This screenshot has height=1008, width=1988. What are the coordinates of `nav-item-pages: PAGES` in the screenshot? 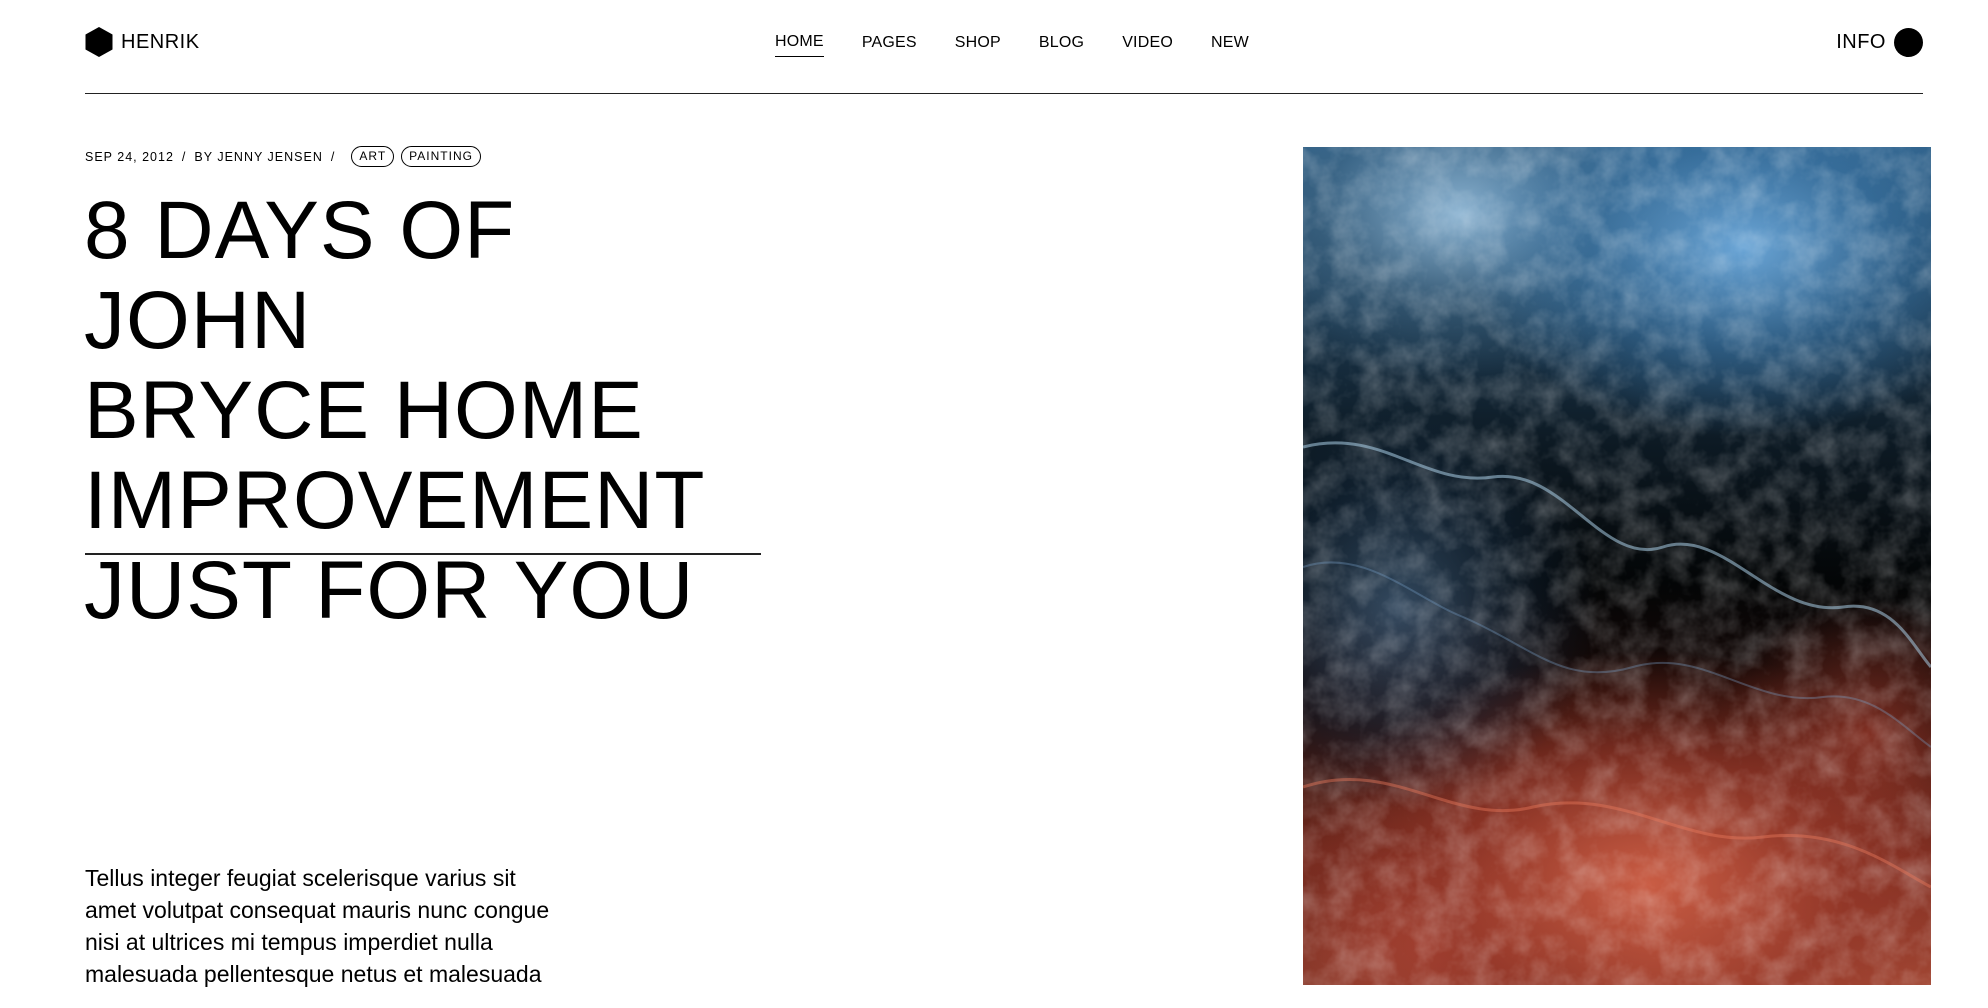 It's located at (889, 44).